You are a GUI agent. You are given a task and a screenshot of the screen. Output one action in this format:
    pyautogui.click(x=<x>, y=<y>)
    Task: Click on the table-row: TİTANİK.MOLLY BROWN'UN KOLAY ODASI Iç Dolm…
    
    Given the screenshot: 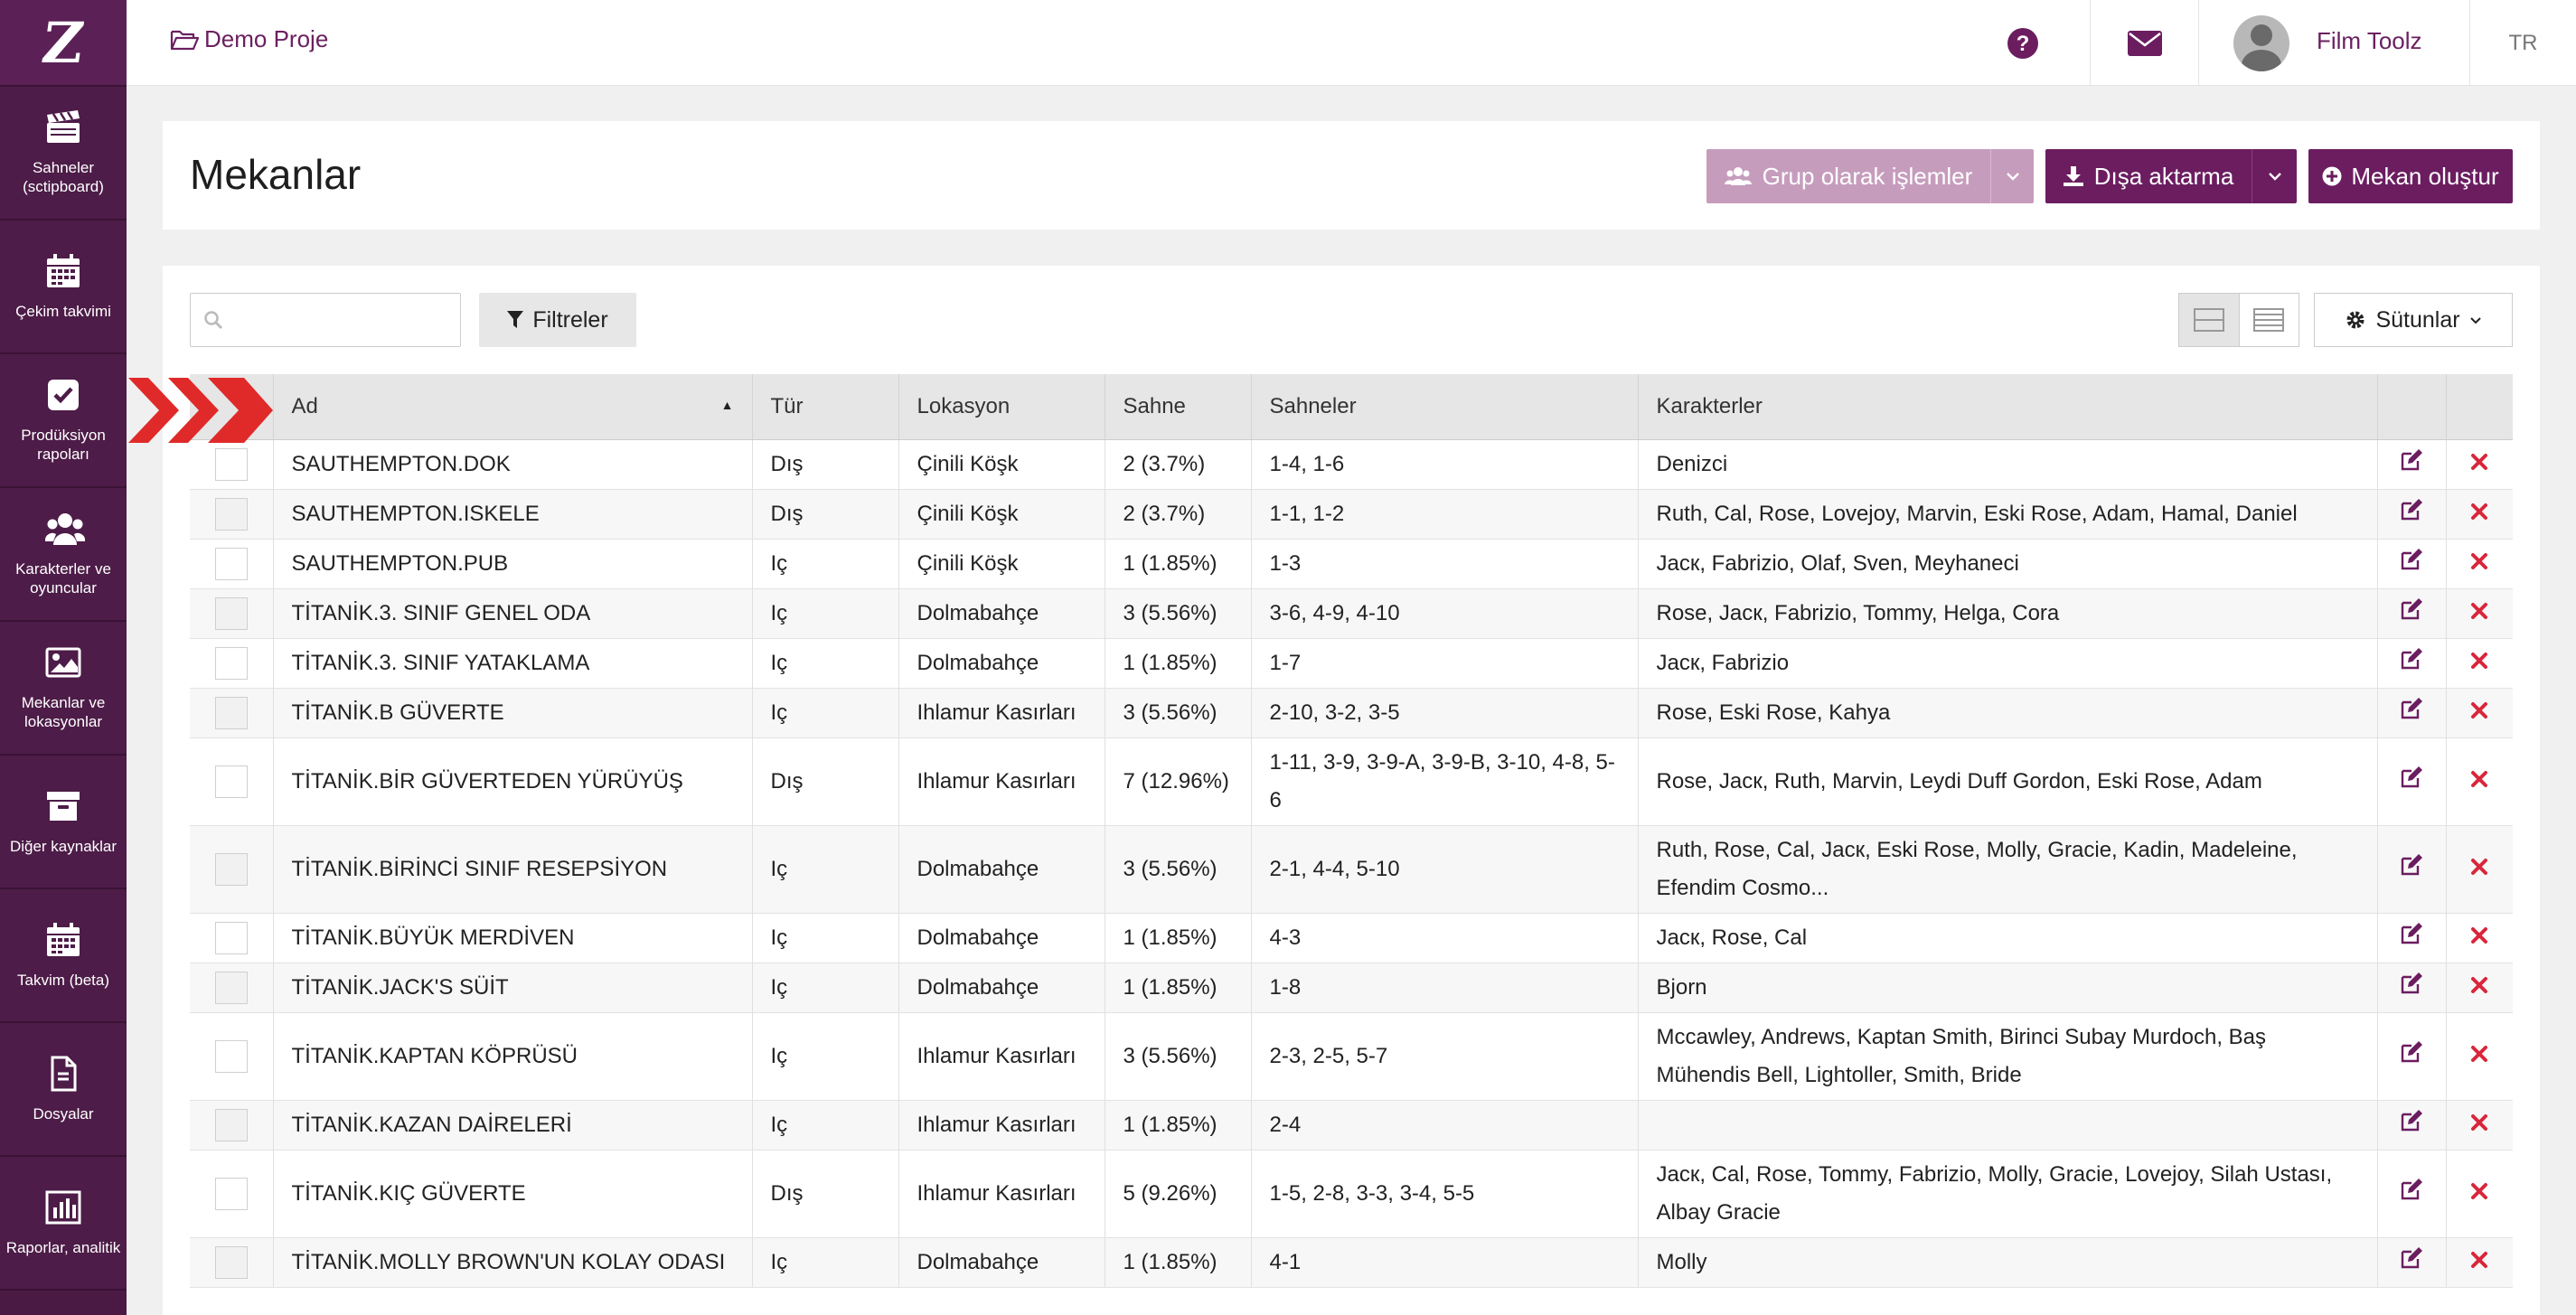 What is the action you would take?
    pyautogui.click(x=1352, y=1262)
    